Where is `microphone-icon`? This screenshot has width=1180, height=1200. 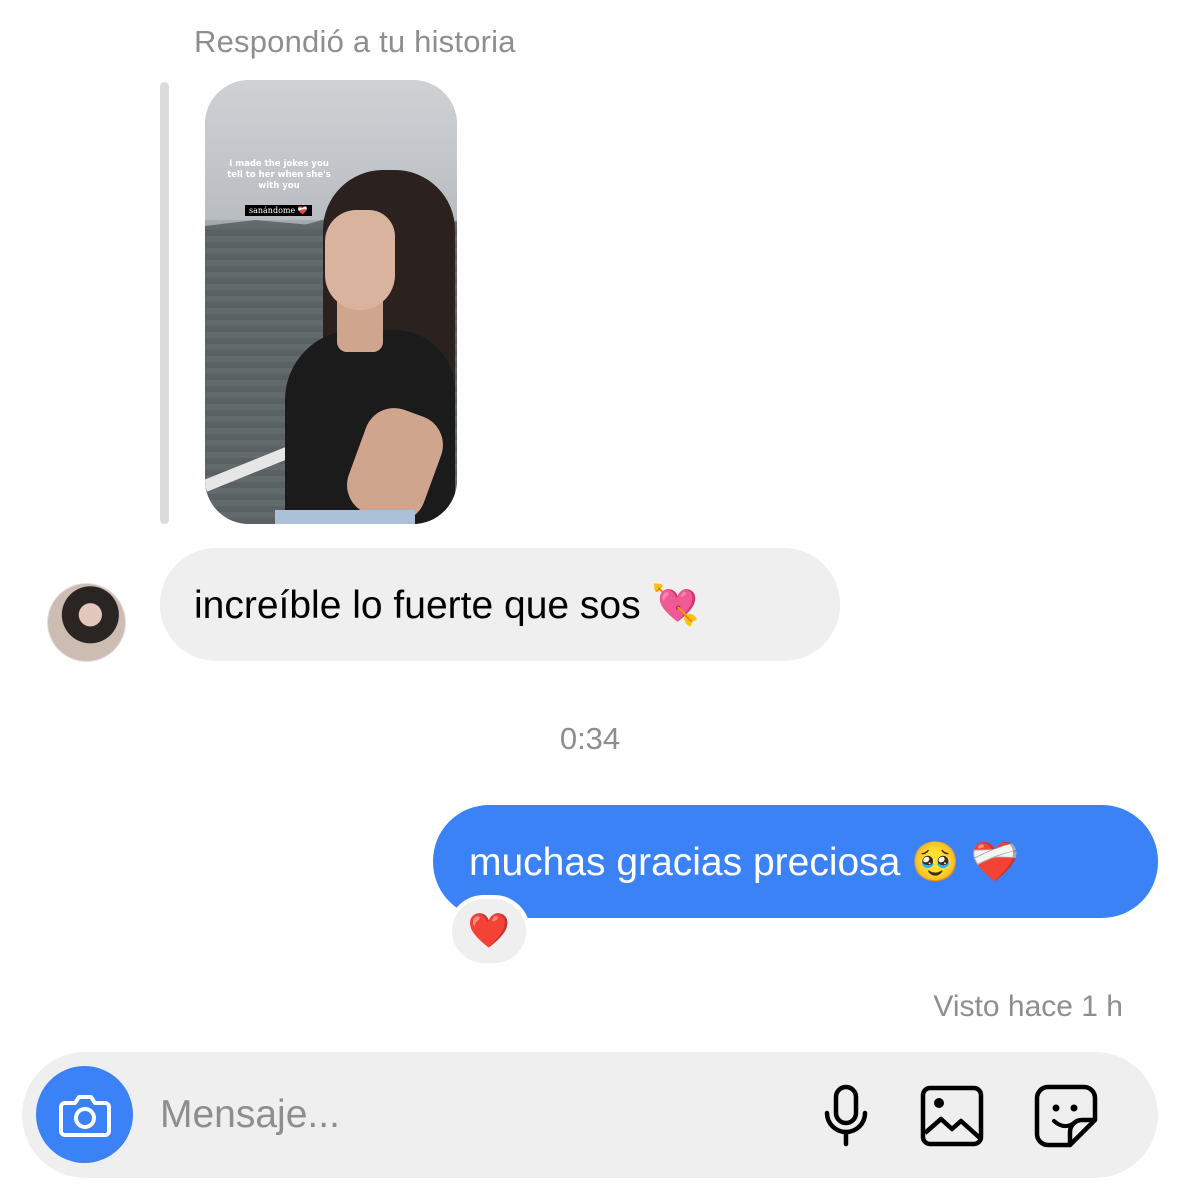 microphone-icon is located at coordinates (846, 1115).